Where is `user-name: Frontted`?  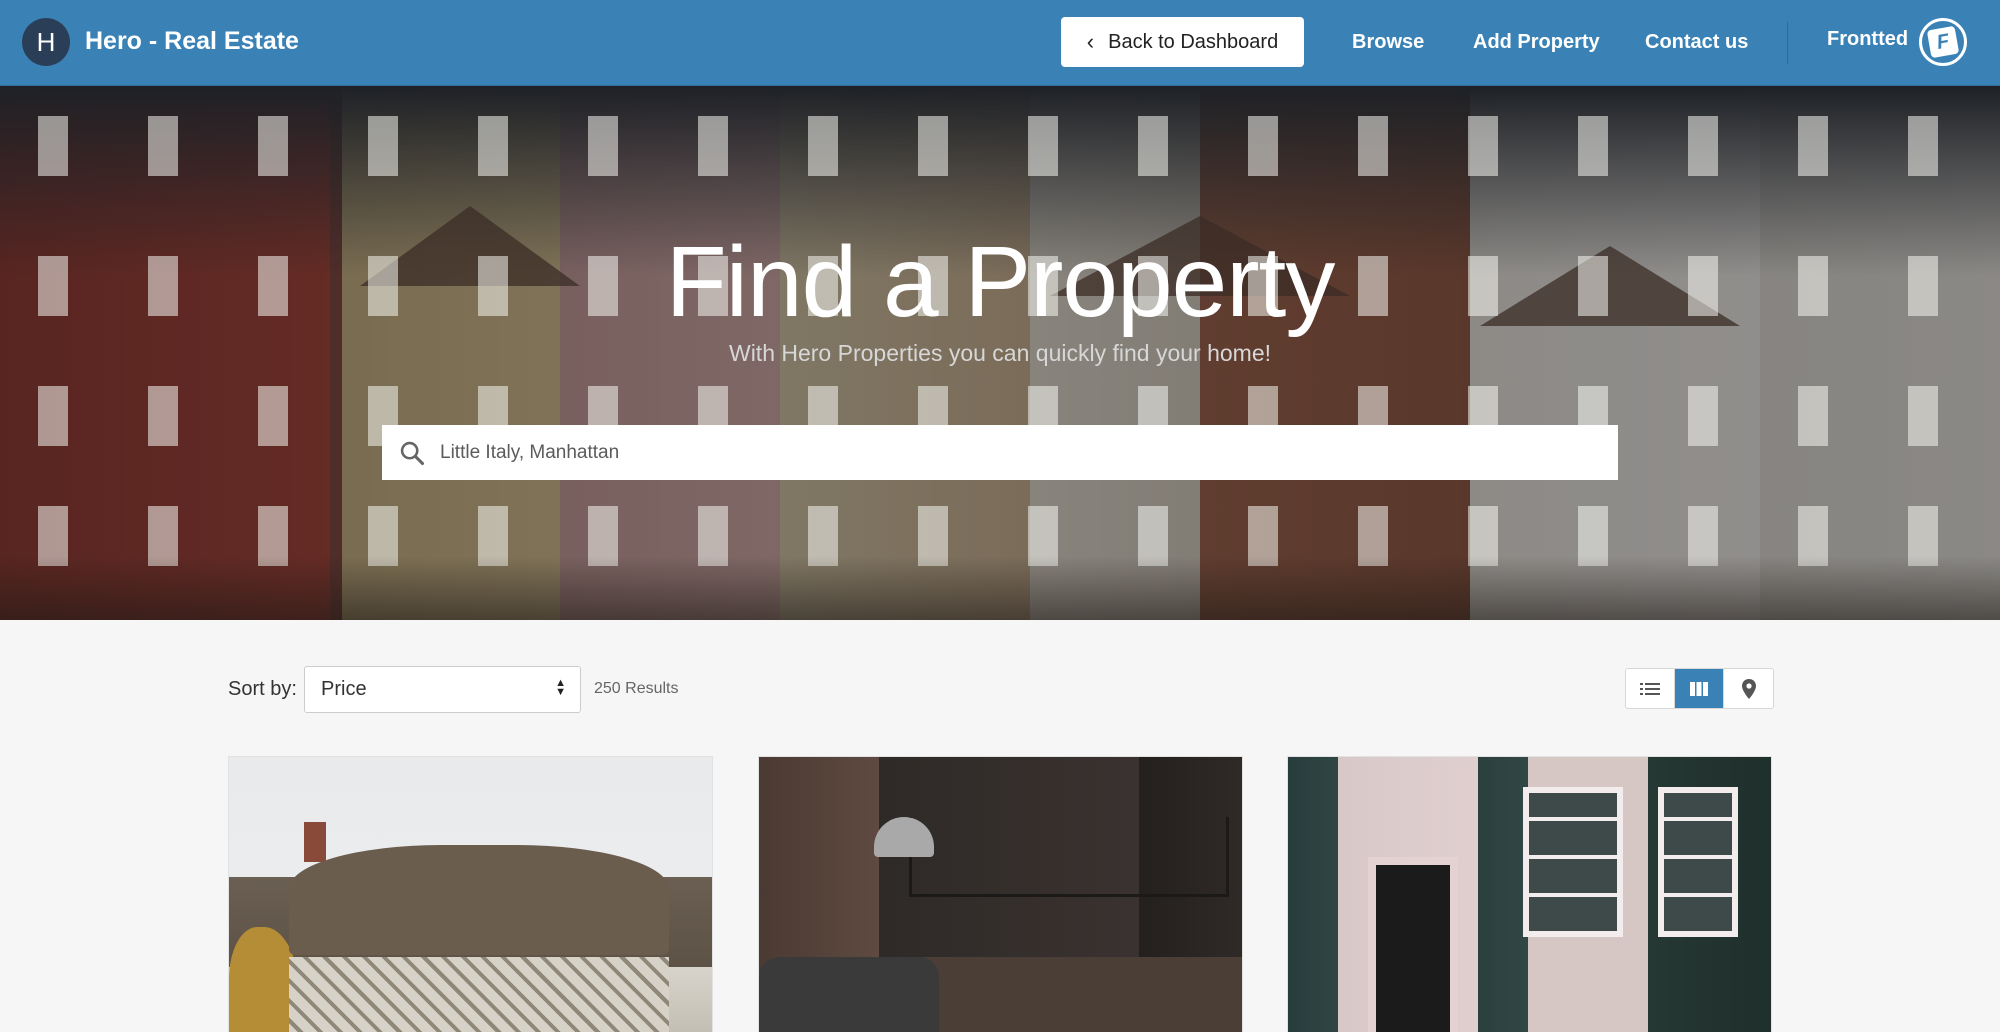 user-name: Frontted is located at coordinates (1867, 39).